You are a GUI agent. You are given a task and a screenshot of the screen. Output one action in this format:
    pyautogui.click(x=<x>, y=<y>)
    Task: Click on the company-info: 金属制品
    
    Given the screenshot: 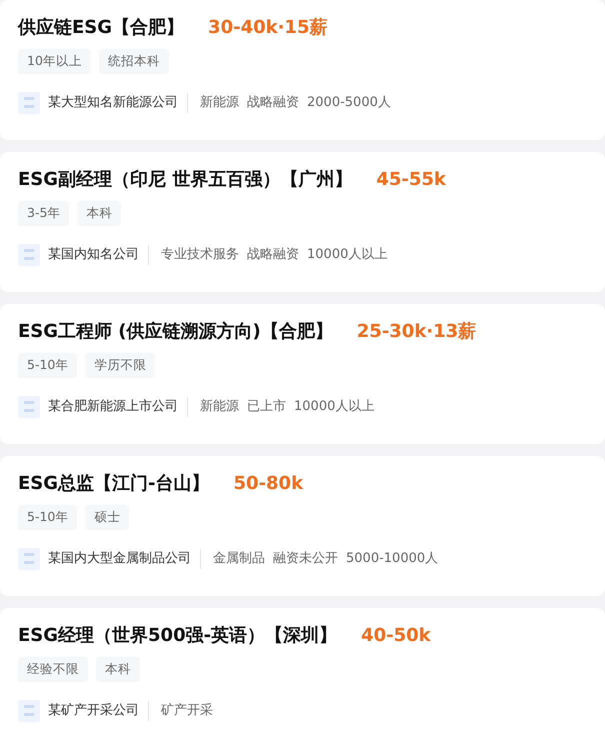 What is the action you would take?
    pyautogui.click(x=239, y=559)
    